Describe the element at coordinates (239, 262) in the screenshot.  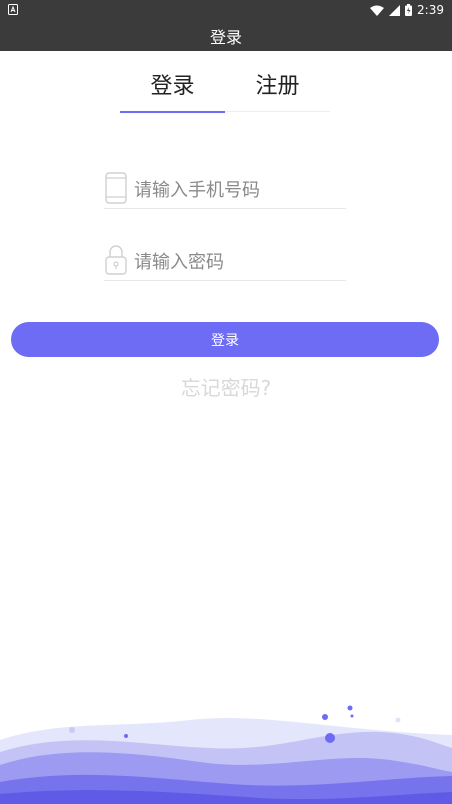
I see `password-input` at that location.